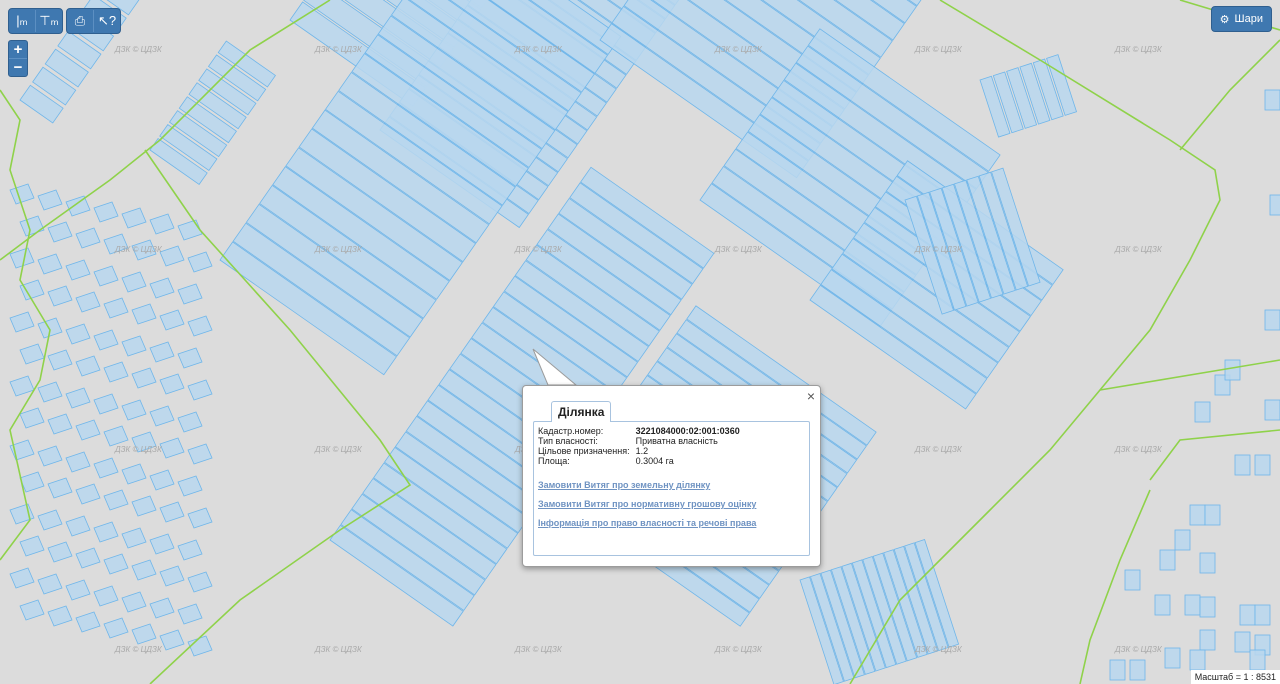  I want to click on identify-icon: ↖?, so click(106, 21).